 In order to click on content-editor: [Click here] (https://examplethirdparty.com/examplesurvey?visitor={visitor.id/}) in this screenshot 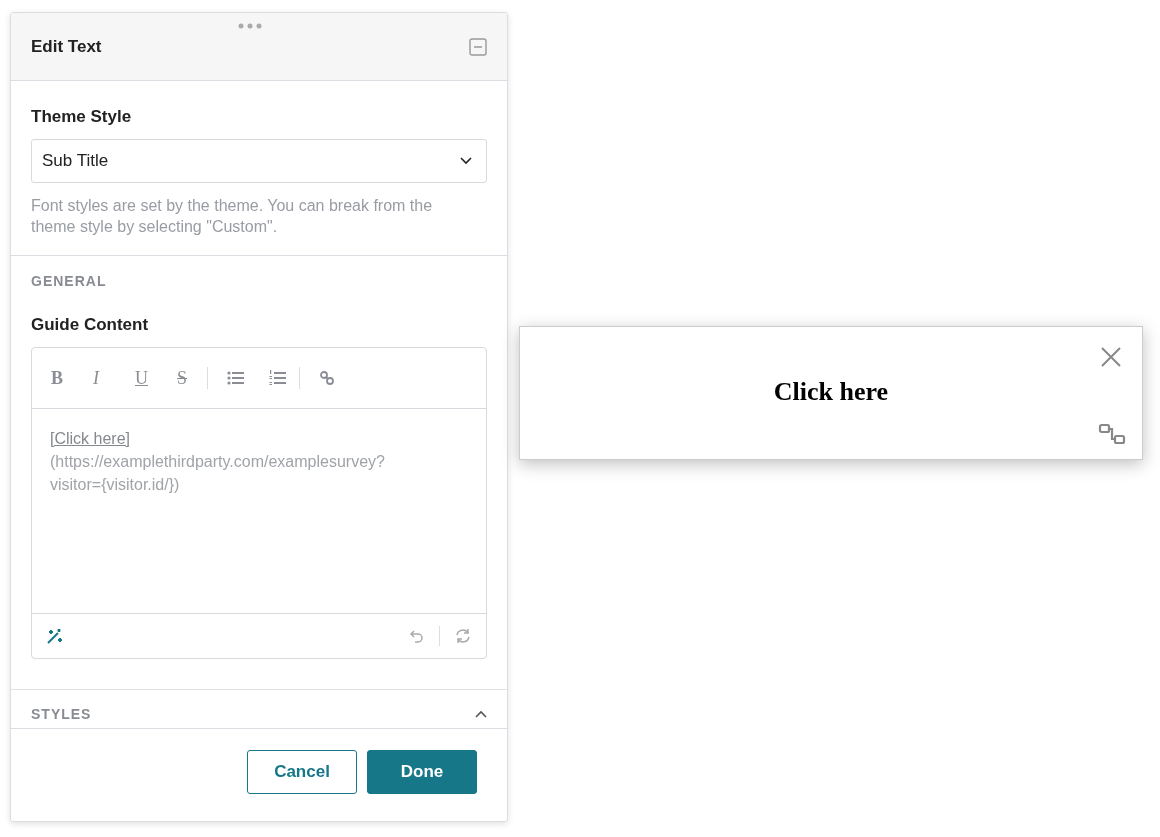, I will do `click(259, 511)`.